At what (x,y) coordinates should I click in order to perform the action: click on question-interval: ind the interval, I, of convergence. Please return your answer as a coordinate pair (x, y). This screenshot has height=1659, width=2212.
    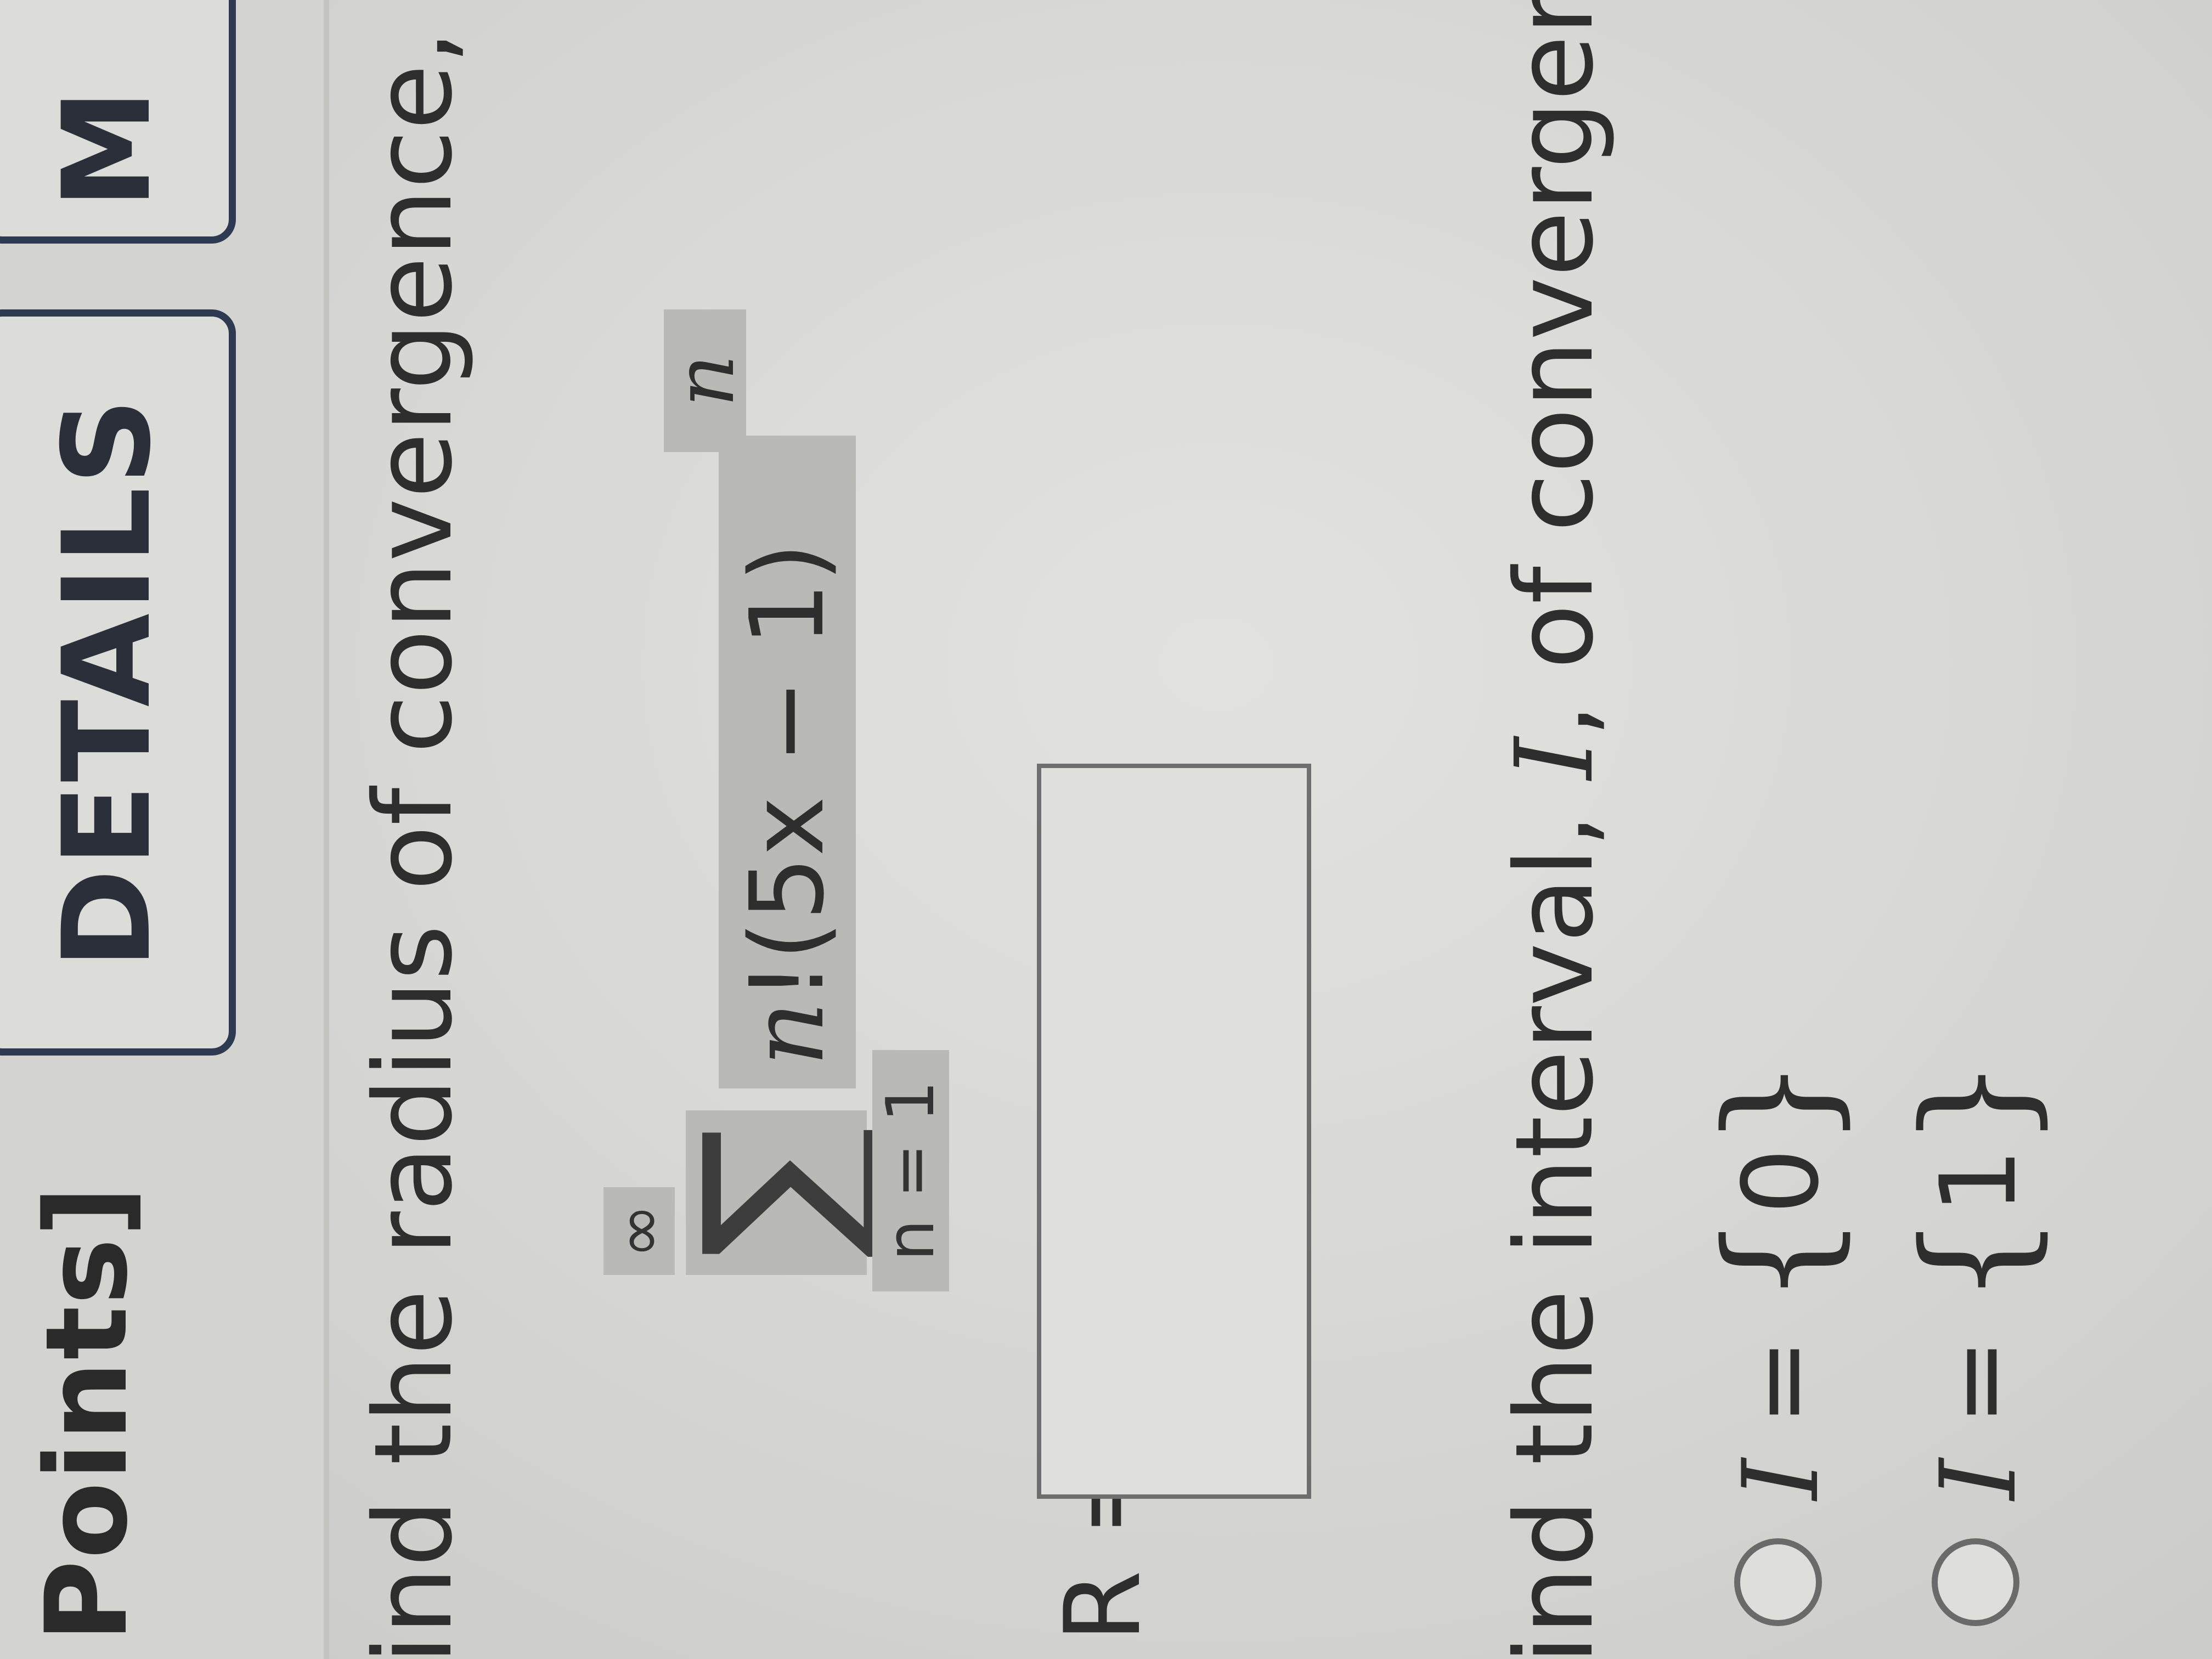
    Looking at the image, I should click on (1555, 830).